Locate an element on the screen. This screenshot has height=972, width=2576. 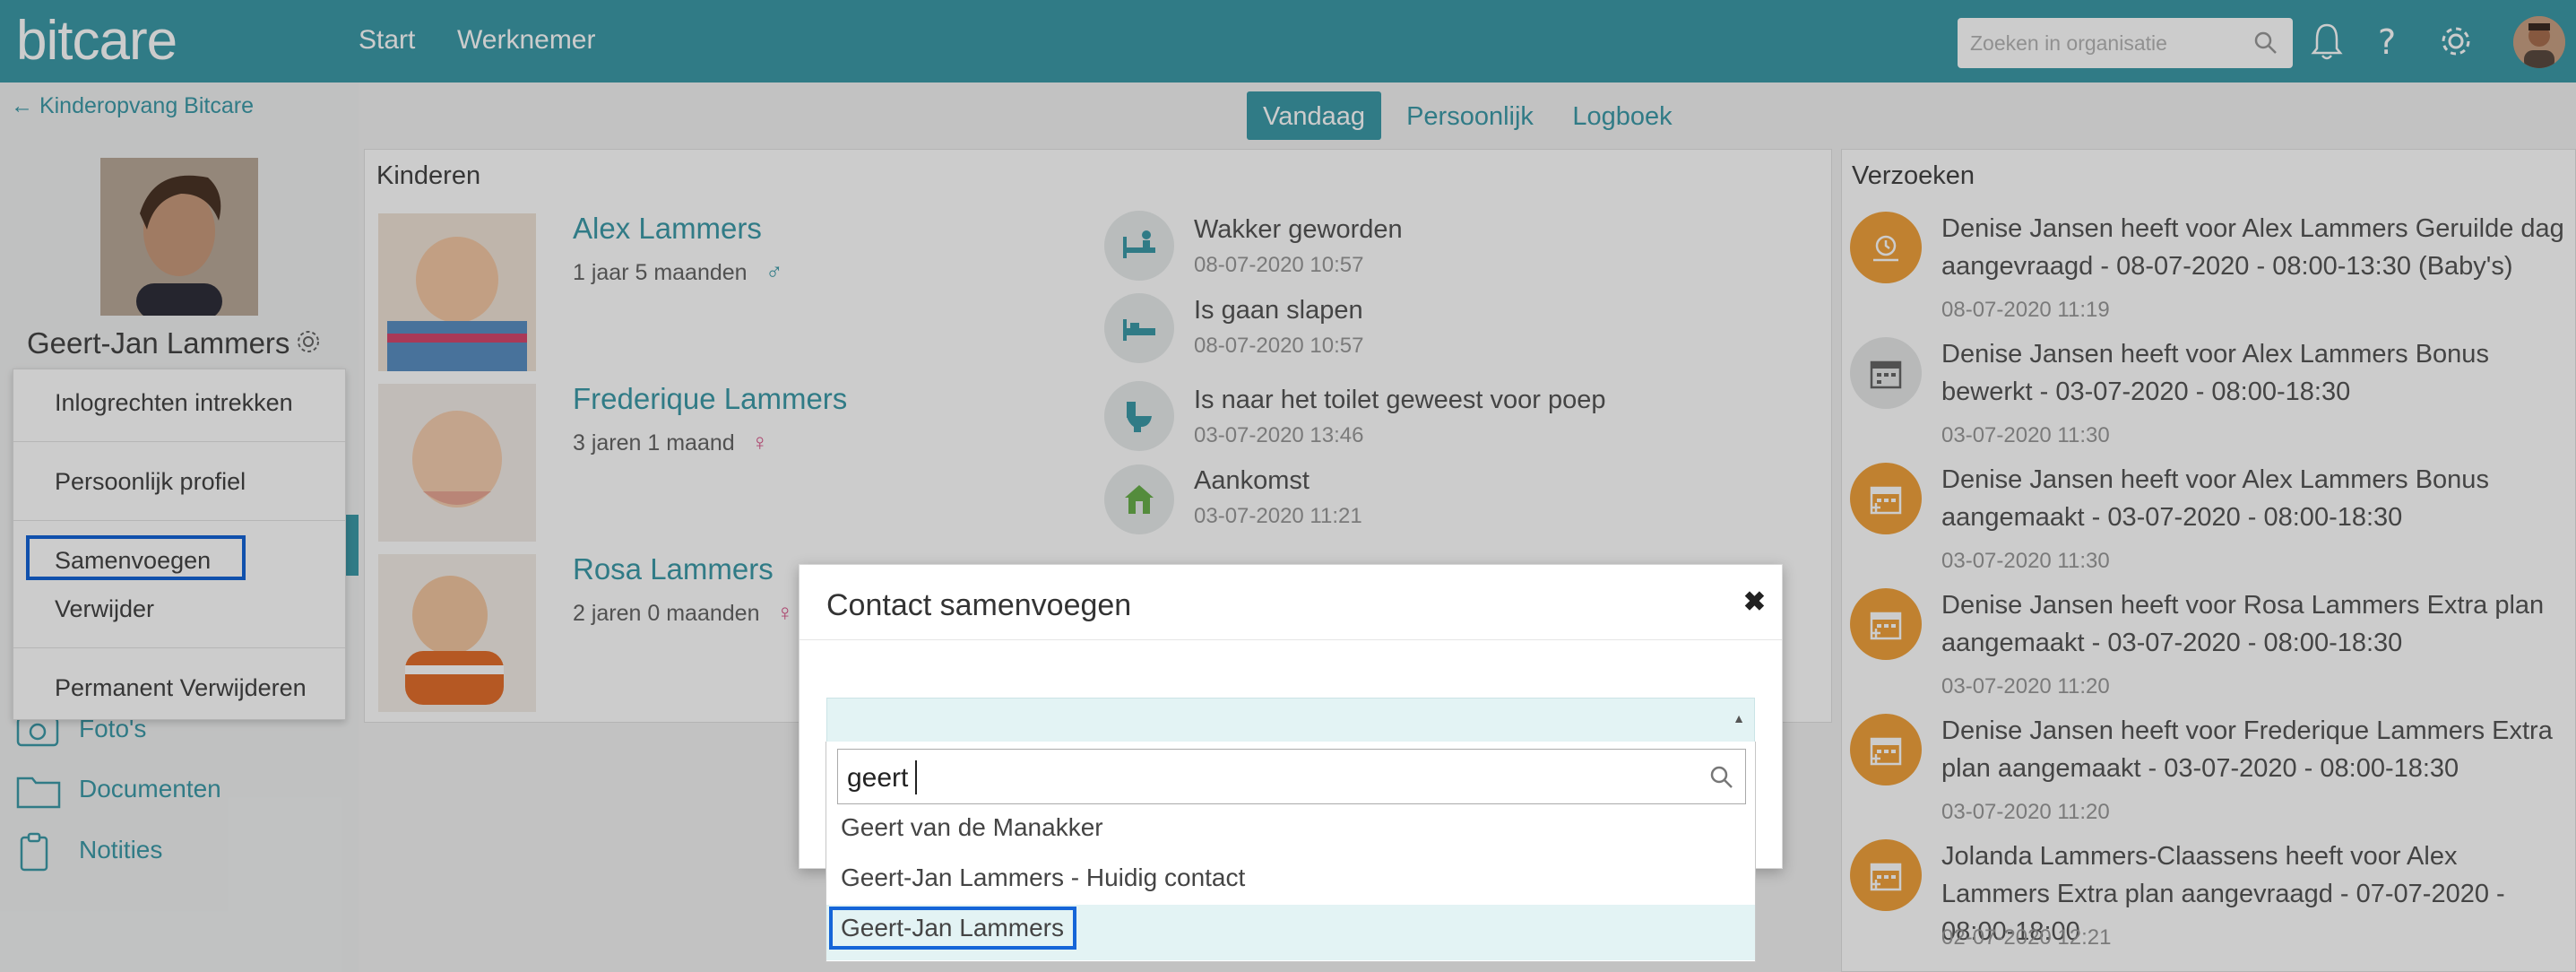
help-icon: ? is located at coordinates (2388, 41).